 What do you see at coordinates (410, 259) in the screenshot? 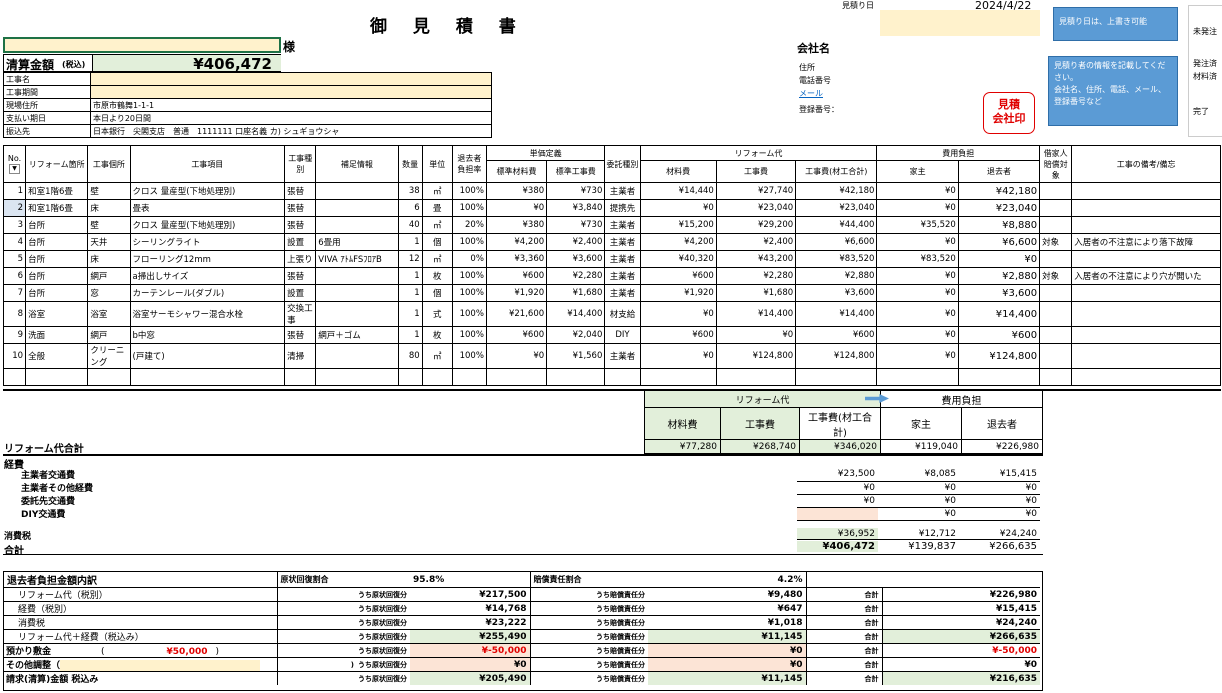
I see `cell-qty: 12` at bounding box center [410, 259].